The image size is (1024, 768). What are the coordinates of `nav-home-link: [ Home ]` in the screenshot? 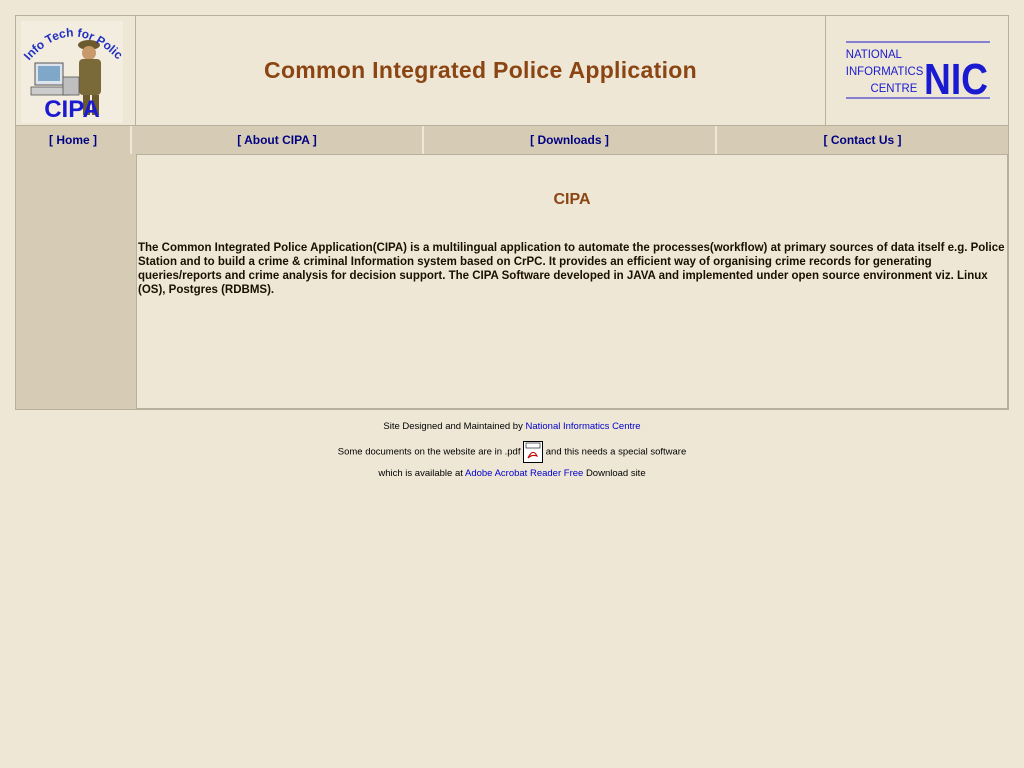 It's located at (73, 140).